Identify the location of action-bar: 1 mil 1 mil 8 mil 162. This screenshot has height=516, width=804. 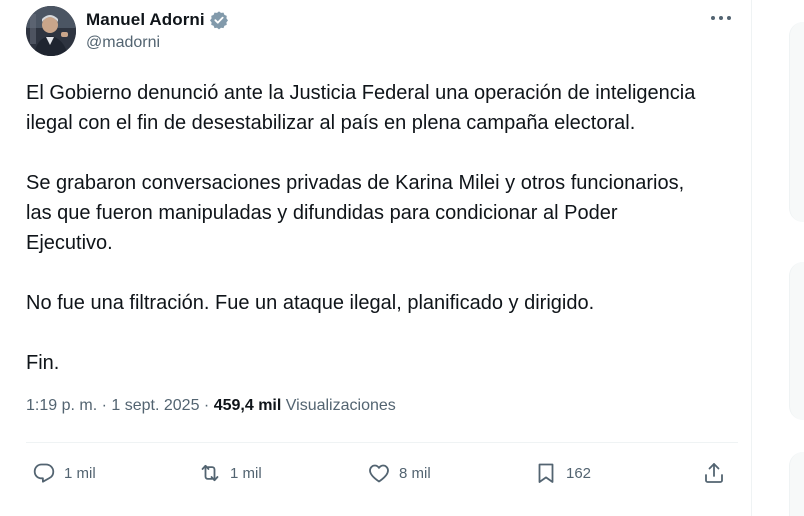
(376, 473).